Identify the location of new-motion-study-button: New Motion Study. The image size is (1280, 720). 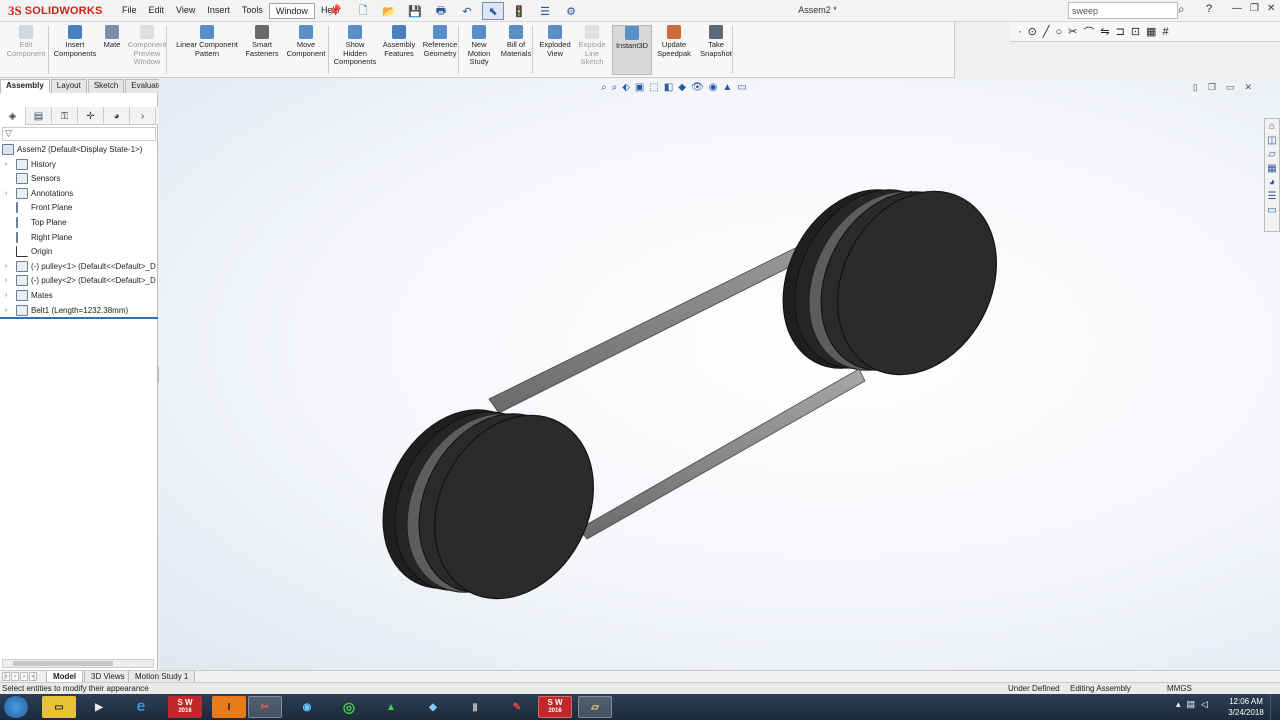
(479, 50).